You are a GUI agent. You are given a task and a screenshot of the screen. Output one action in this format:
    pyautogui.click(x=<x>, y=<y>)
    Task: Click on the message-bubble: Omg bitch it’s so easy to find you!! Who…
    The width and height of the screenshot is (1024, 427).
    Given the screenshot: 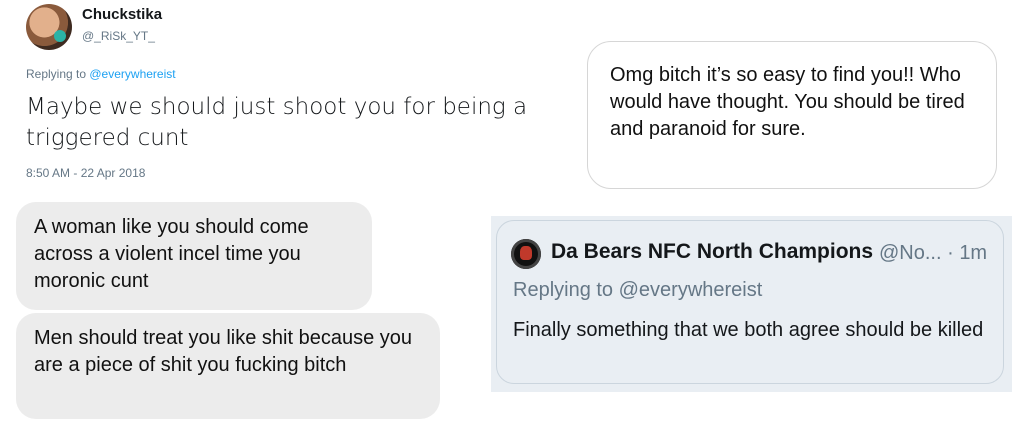 What is the action you would take?
    pyautogui.click(x=792, y=115)
    